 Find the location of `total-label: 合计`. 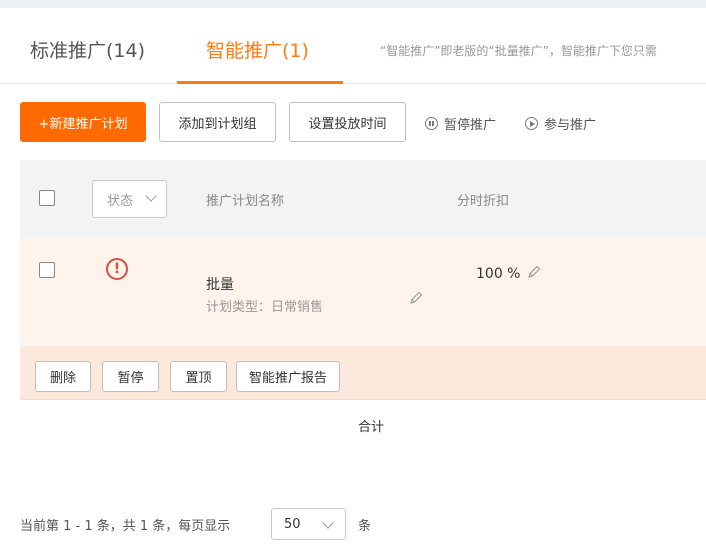

total-label: 合计 is located at coordinates (370, 427).